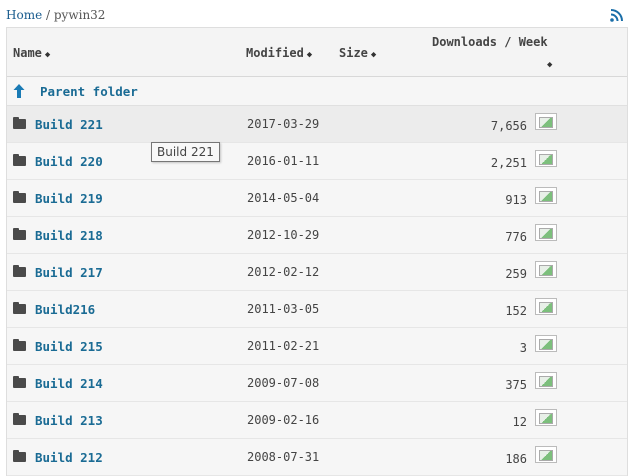 The width and height of the screenshot is (631, 476). I want to click on folder-cell: Build 220, so click(58, 161).